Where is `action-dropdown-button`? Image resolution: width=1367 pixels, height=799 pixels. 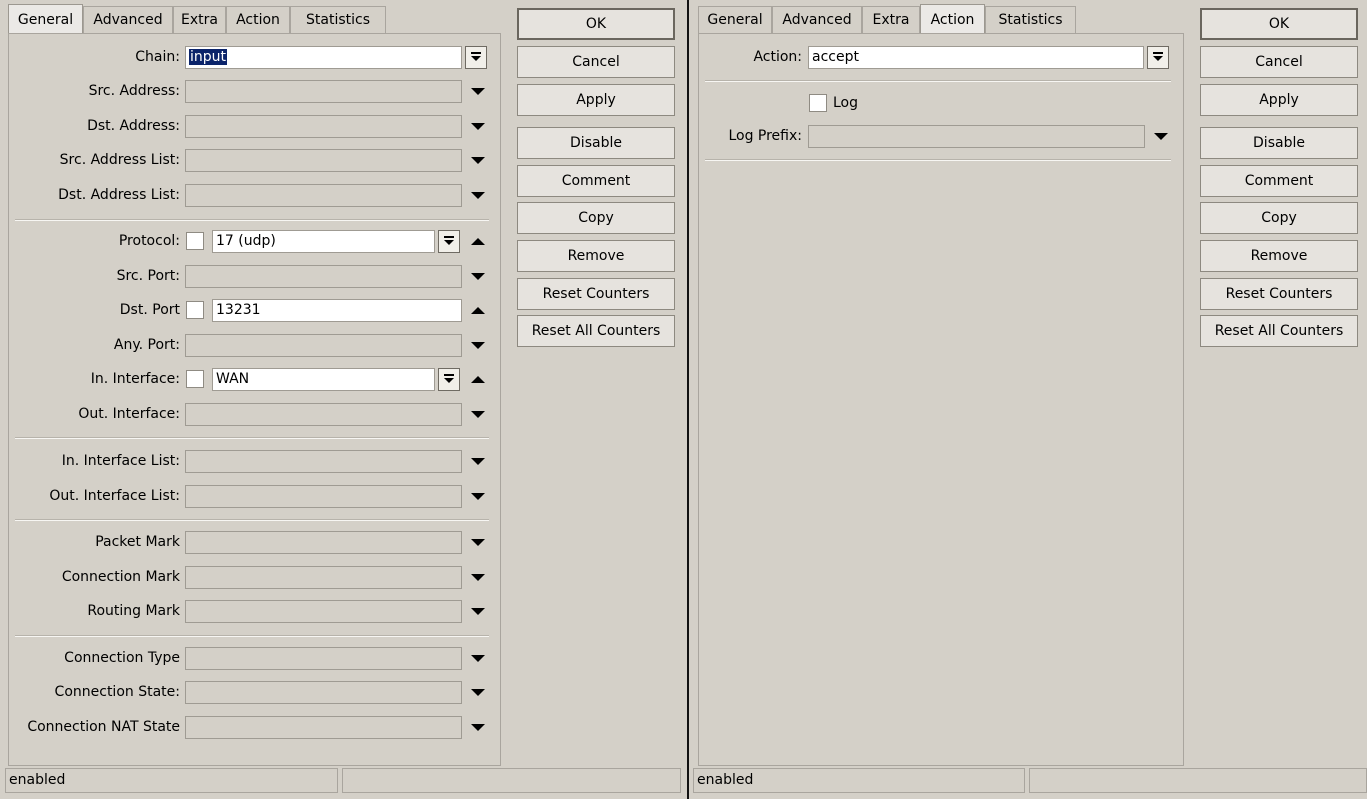
action-dropdown-button is located at coordinates (1158, 57).